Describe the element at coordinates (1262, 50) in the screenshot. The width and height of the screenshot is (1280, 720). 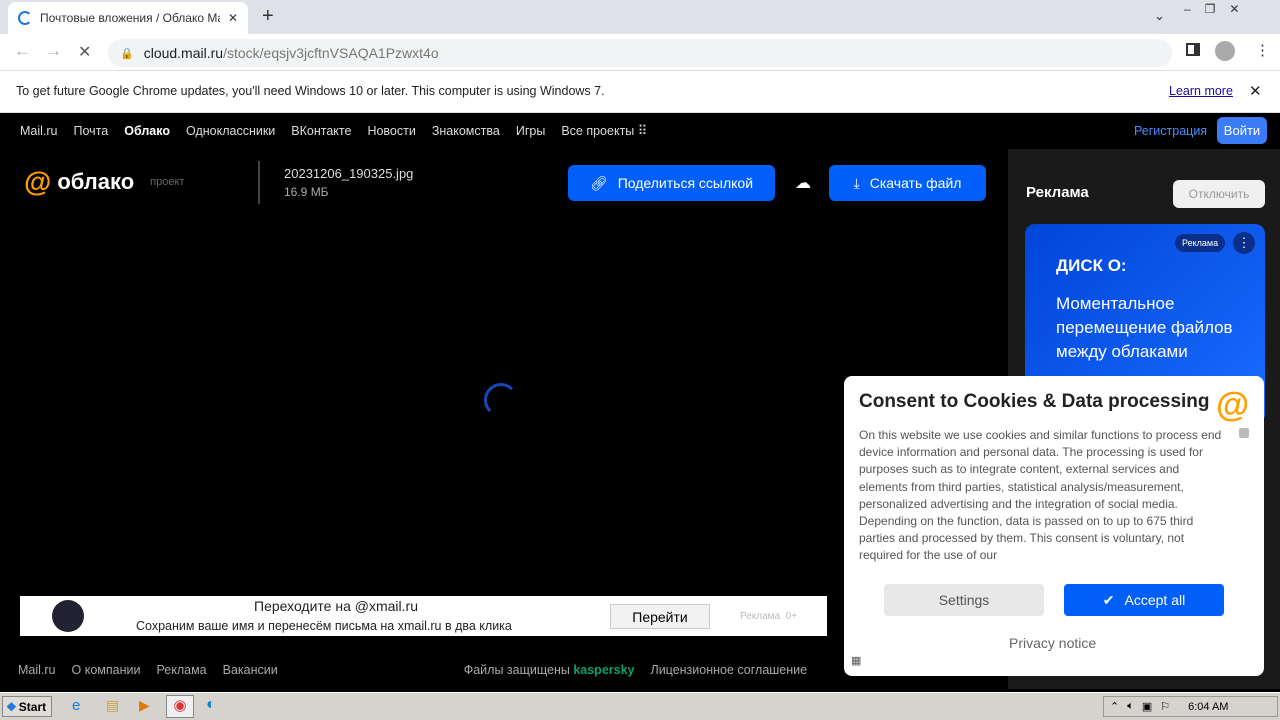
I see `menu-icon: ⋮` at that location.